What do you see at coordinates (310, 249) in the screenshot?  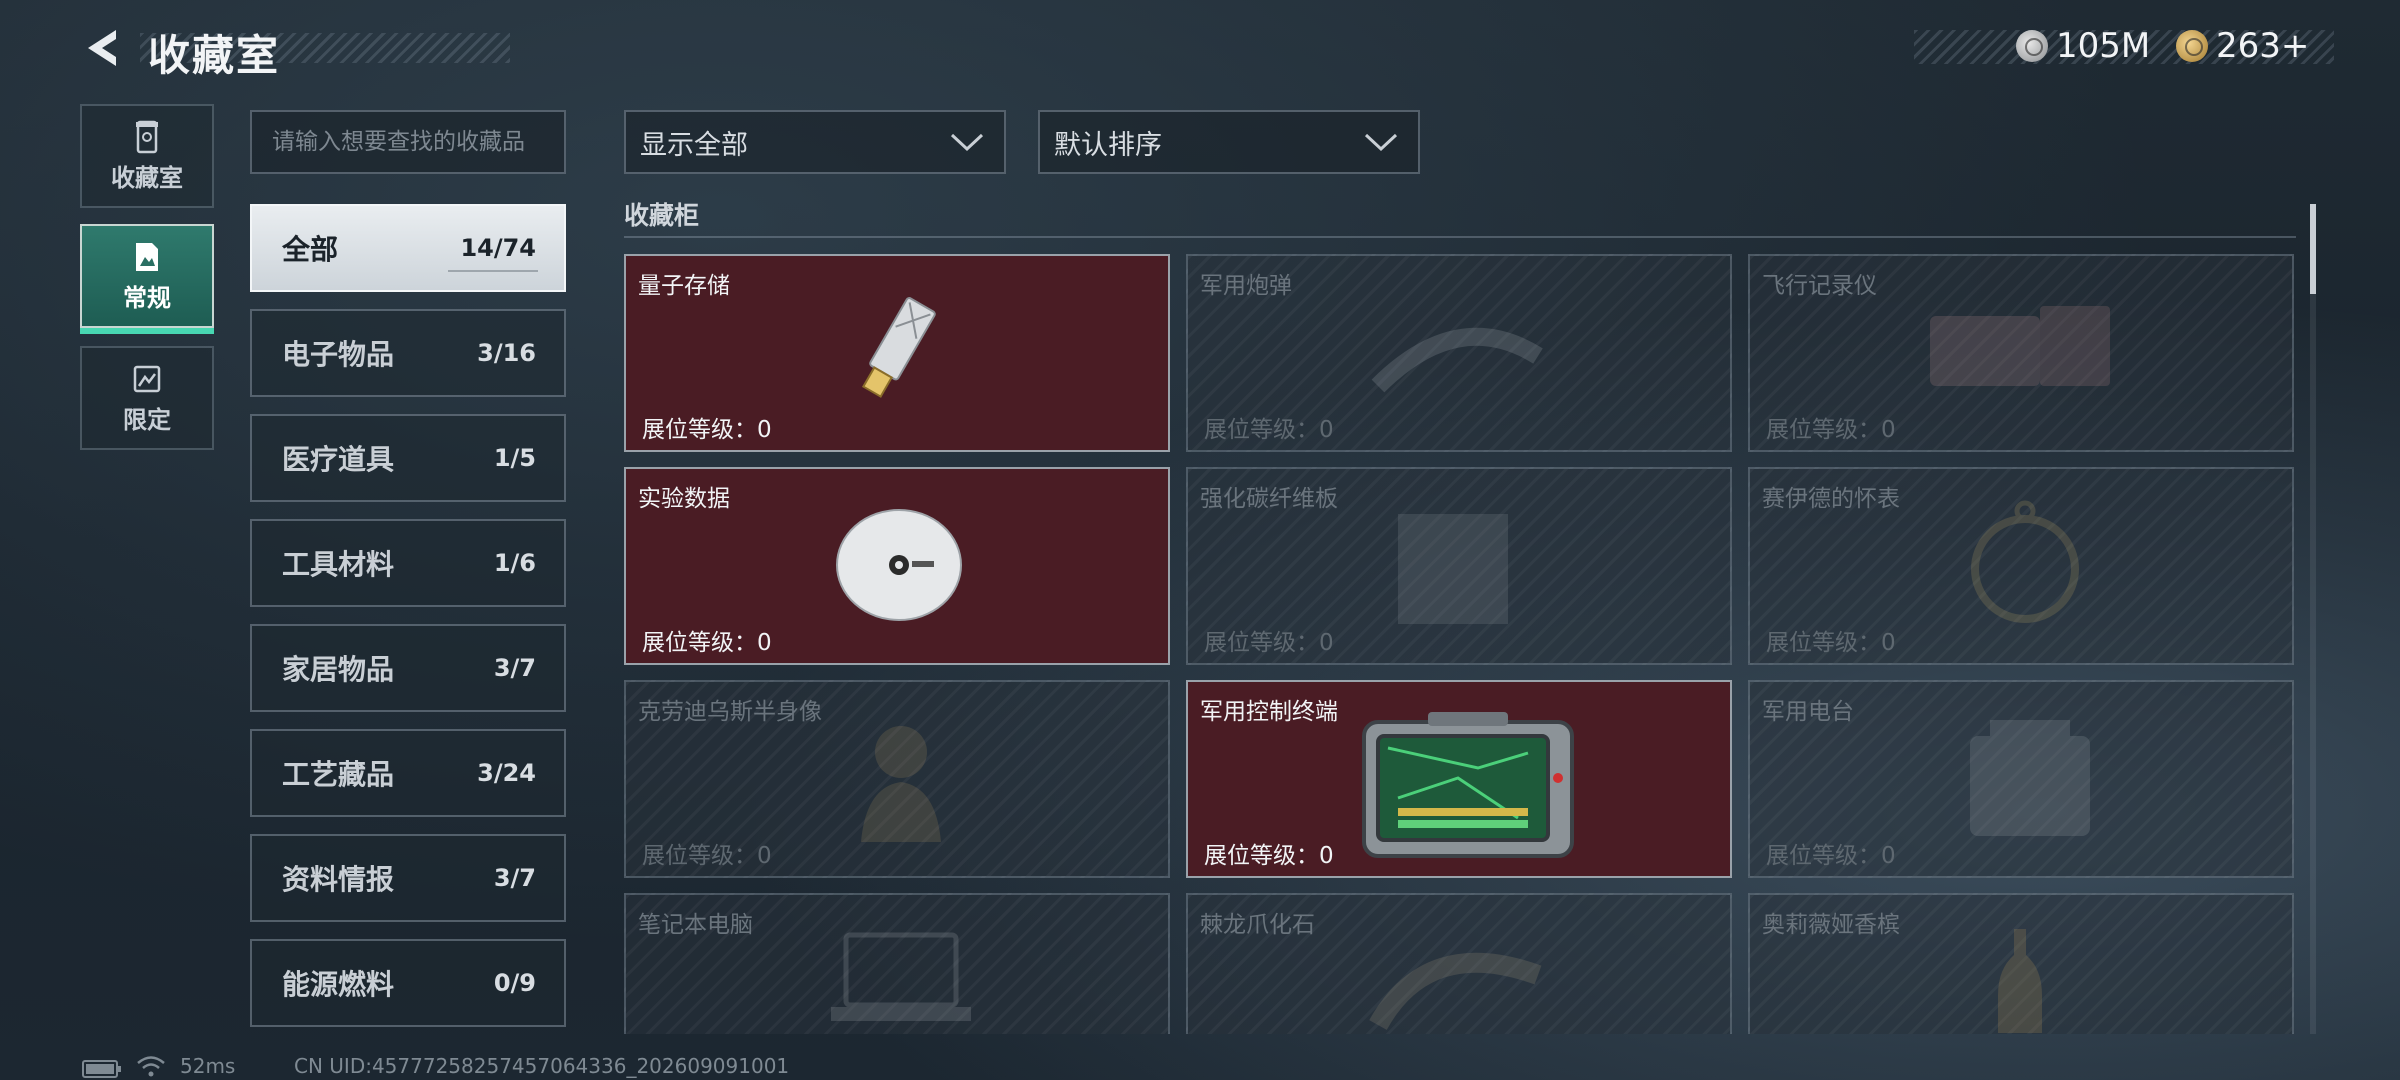 I see `category-name: 全部` at bounding box center [310, 249].